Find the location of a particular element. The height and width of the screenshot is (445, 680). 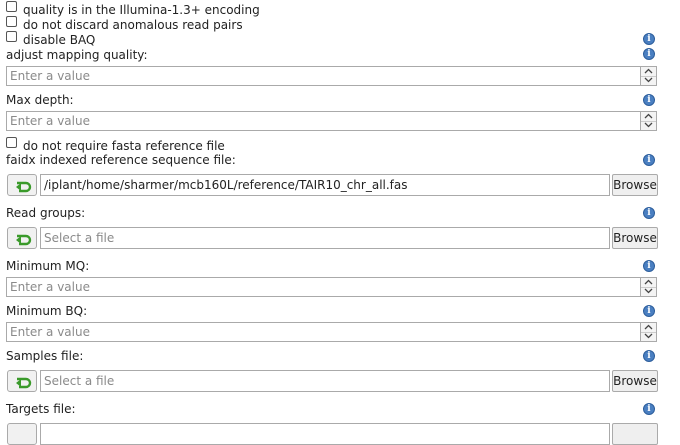

faidx-browse-button: Browse is located at coordinates (635, 185).